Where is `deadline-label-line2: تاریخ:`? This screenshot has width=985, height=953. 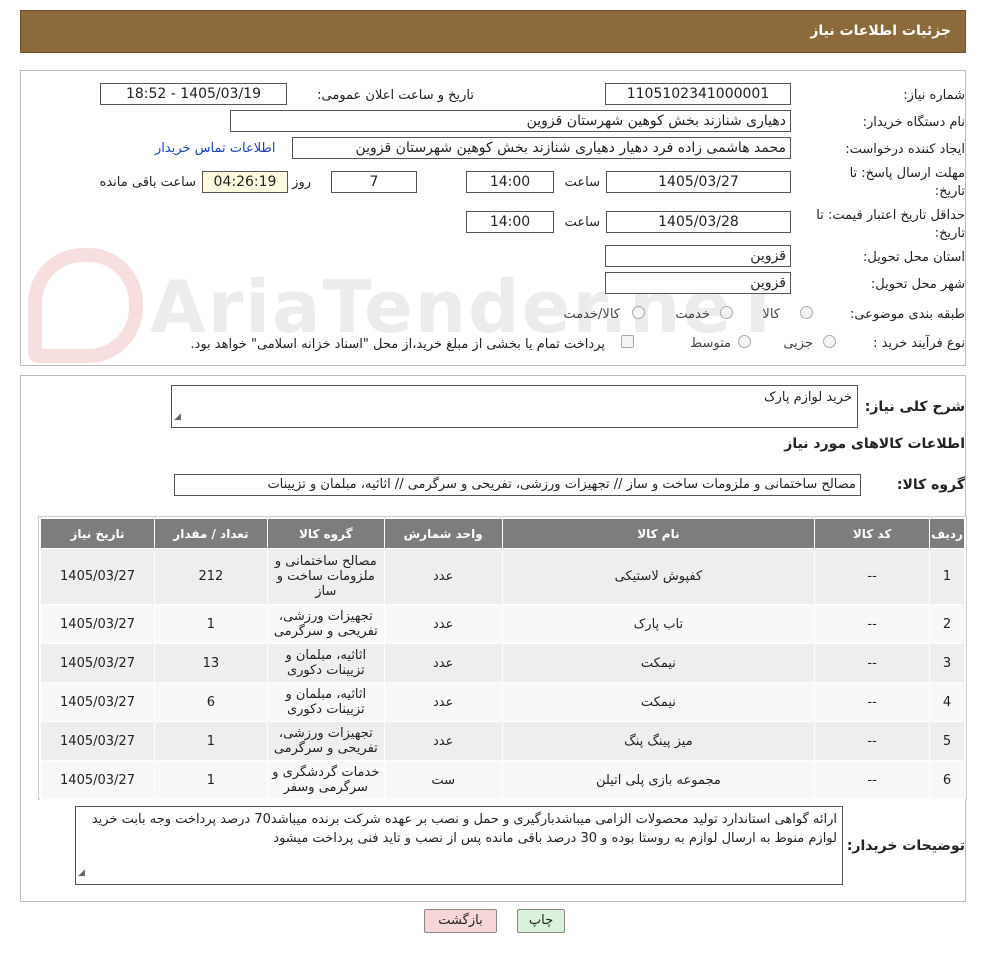
deadline-label-line2: تاریخ: is located at coordinates (949, 191).